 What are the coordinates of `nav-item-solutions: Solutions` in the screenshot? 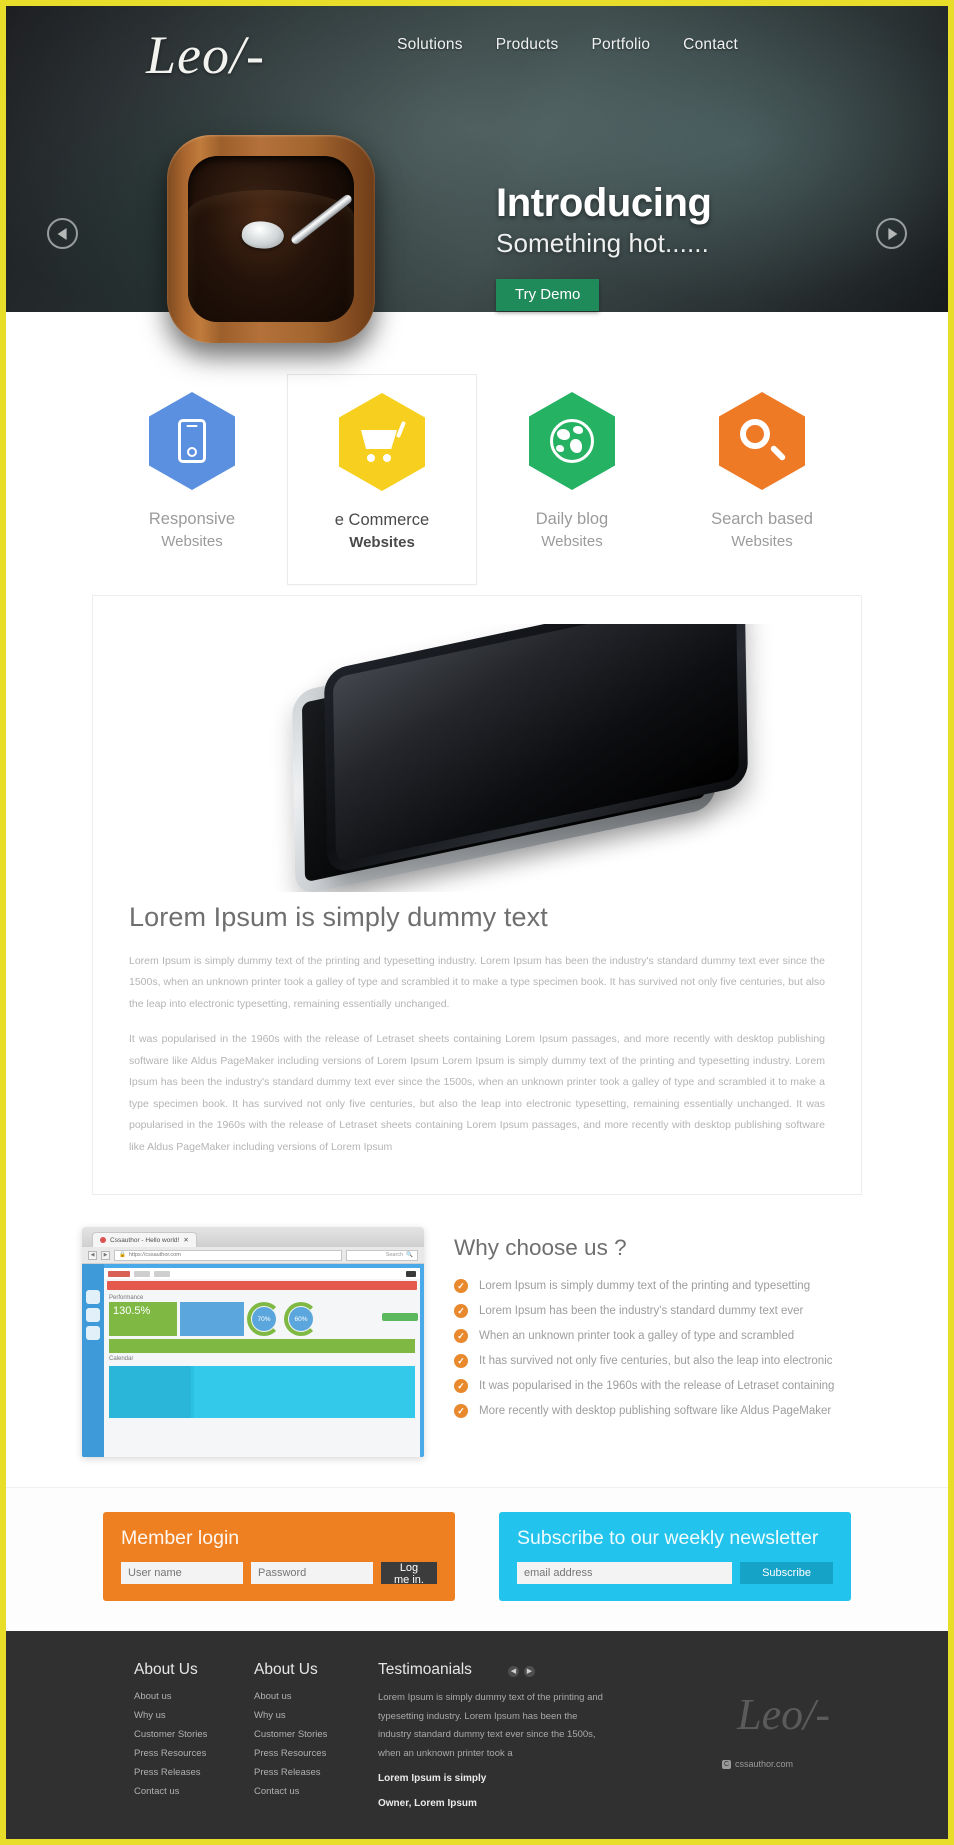 It's located at (430, 45).